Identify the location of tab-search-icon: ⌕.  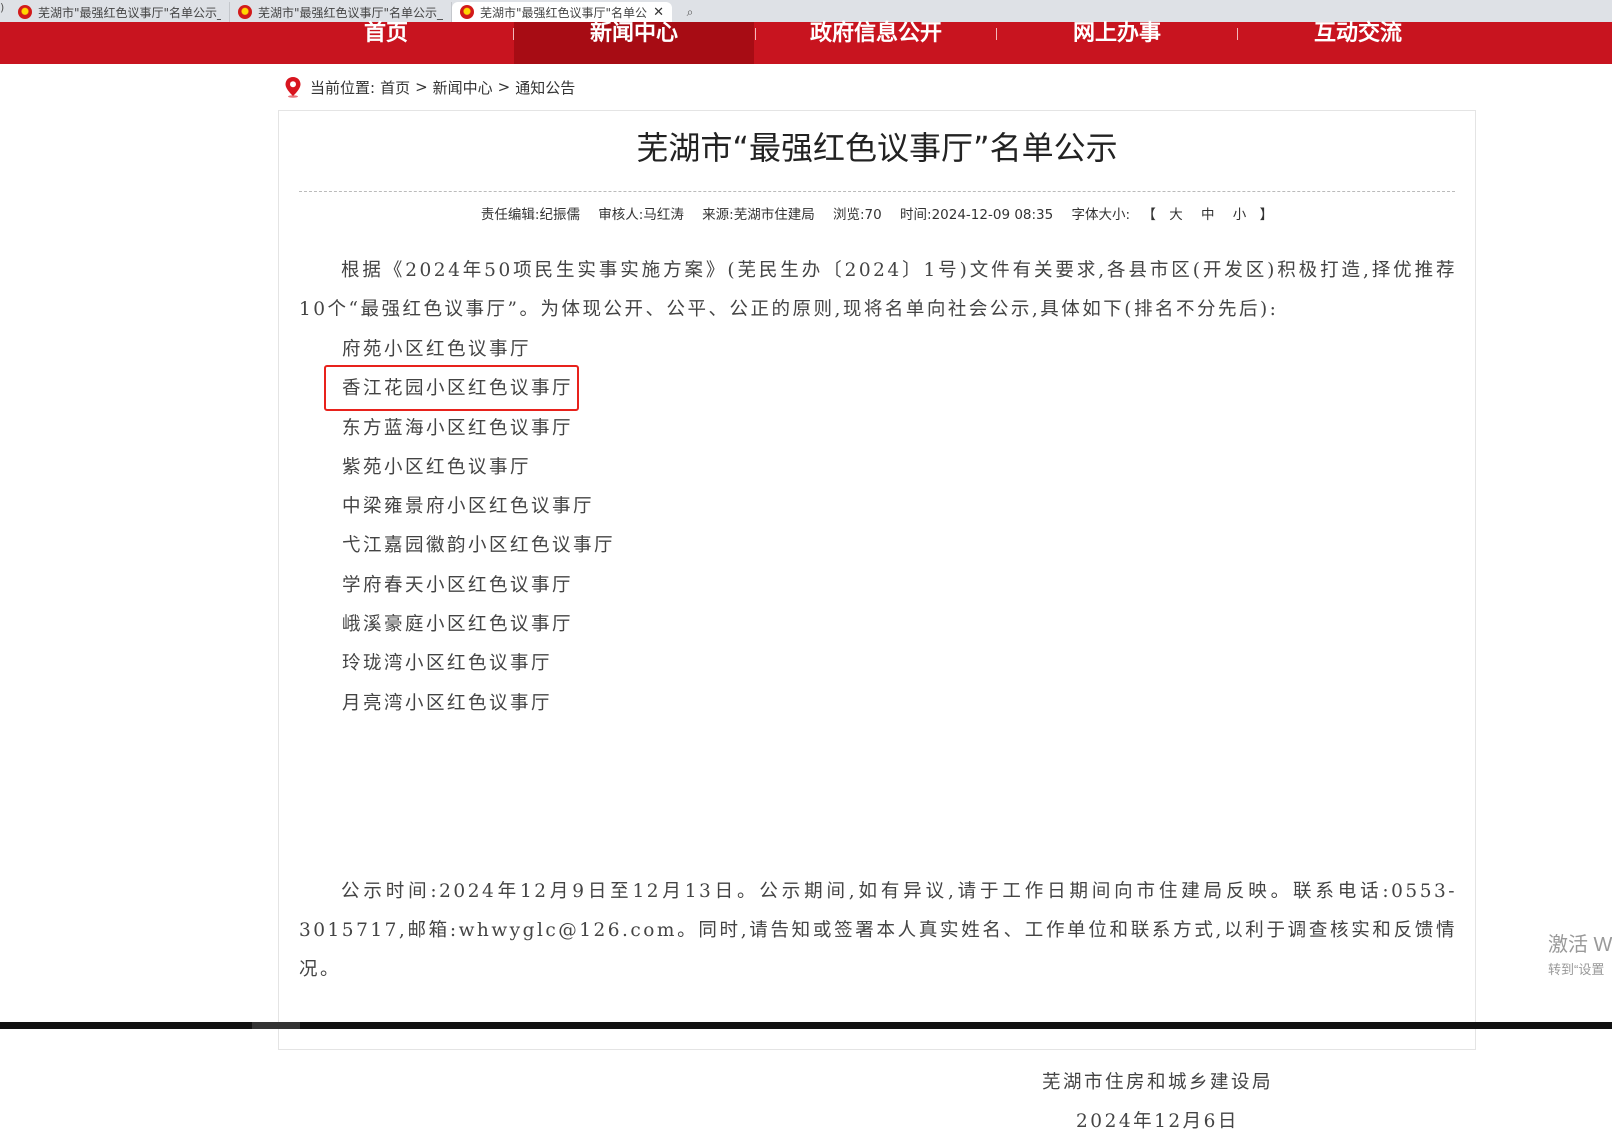
(690, 12).